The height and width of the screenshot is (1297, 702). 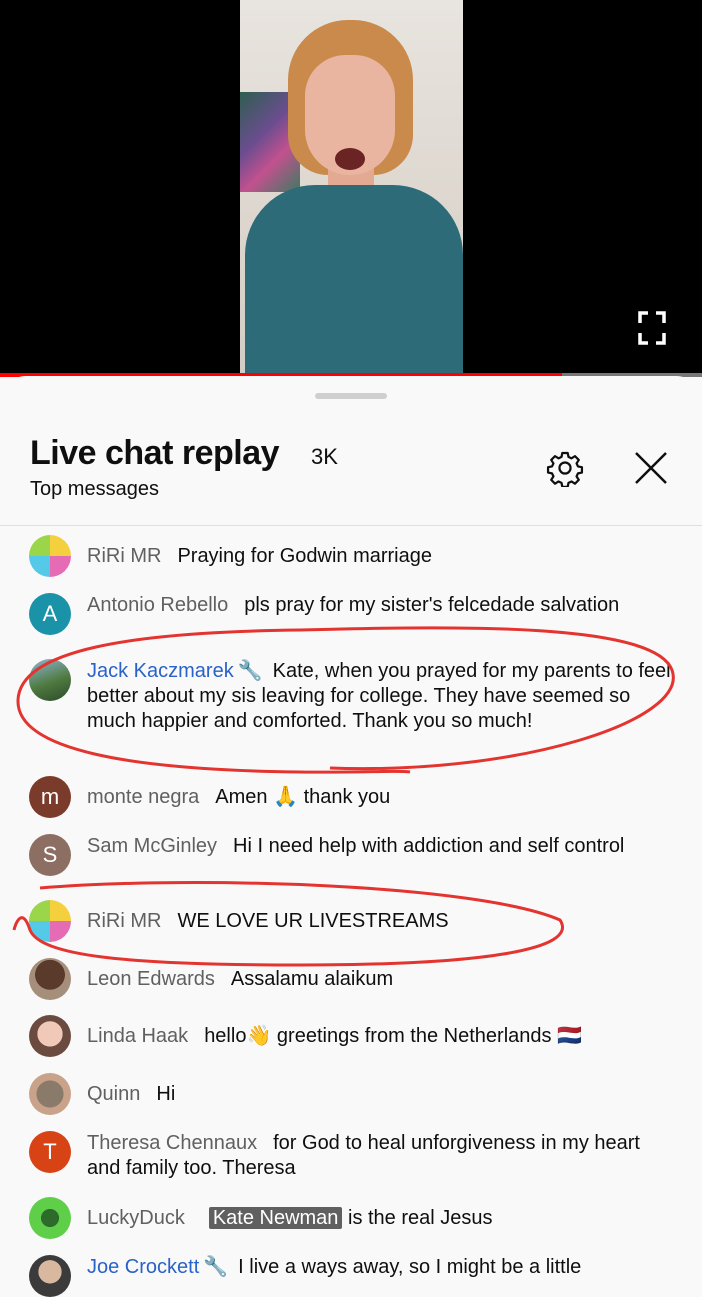 What do you see at coordinates (652, 328) in the screenshot?
I see `fullscreen-icon` at bounding box center [652, 328].